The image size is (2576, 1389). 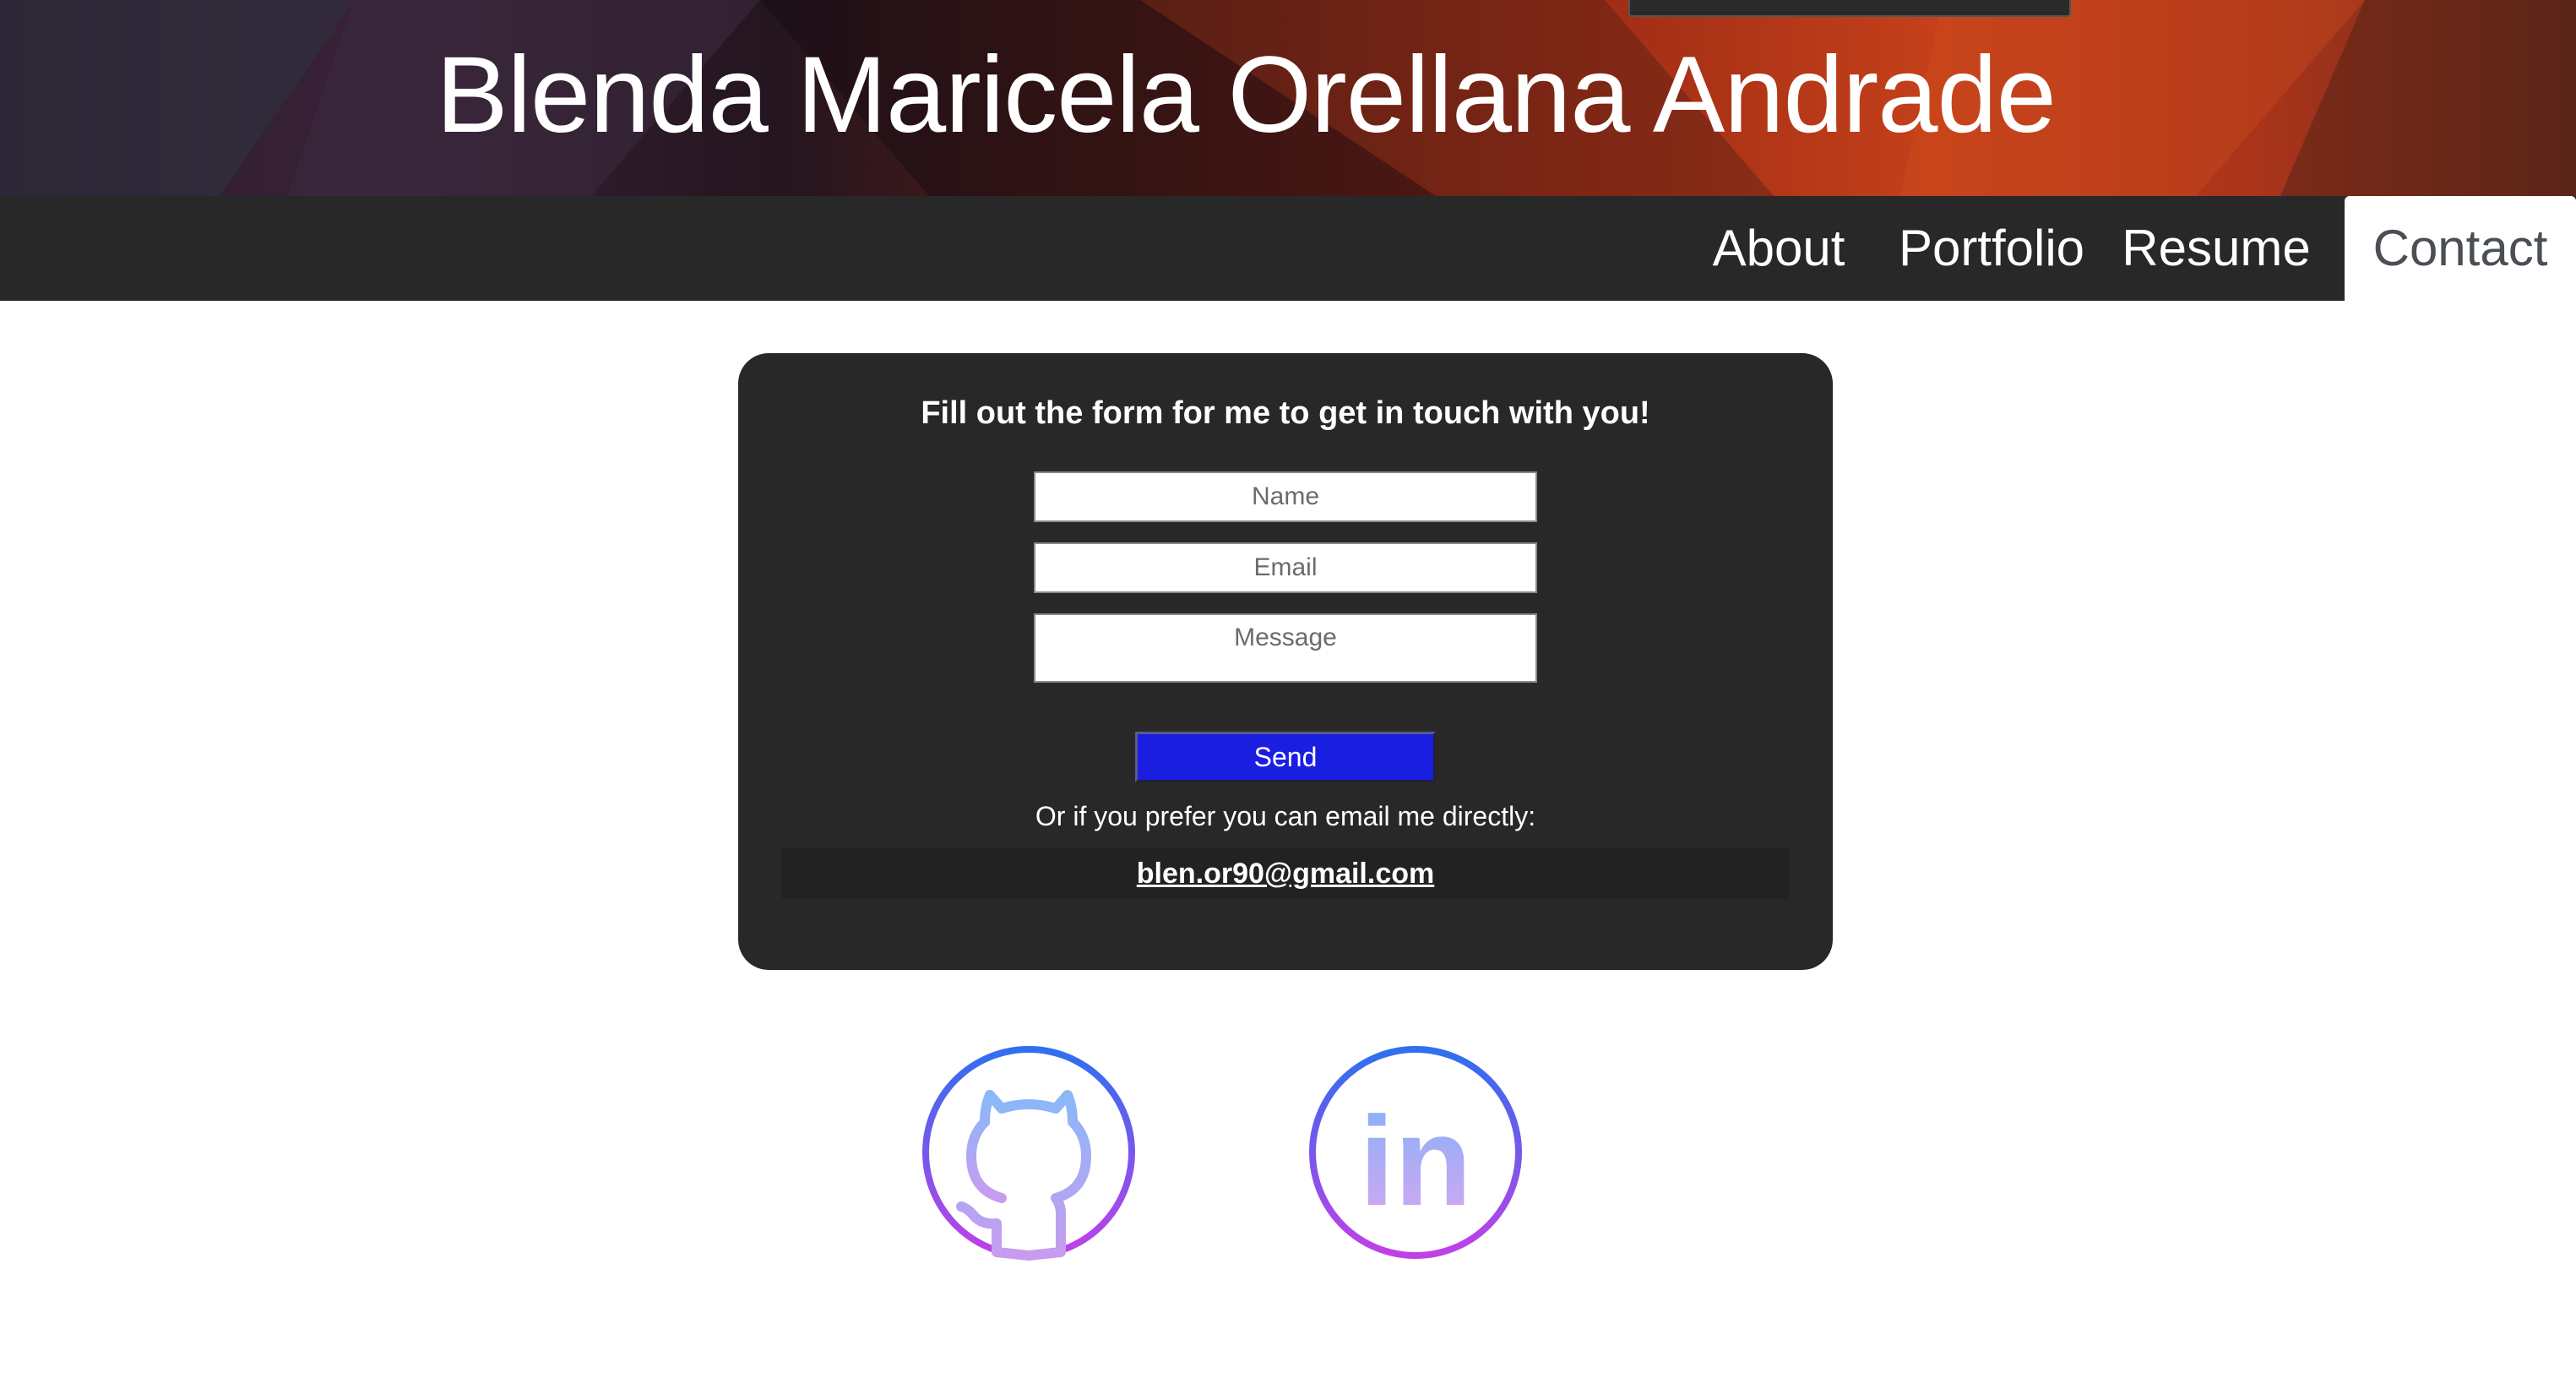 I want to click on github-icon, so click(x=1028, y=1153).